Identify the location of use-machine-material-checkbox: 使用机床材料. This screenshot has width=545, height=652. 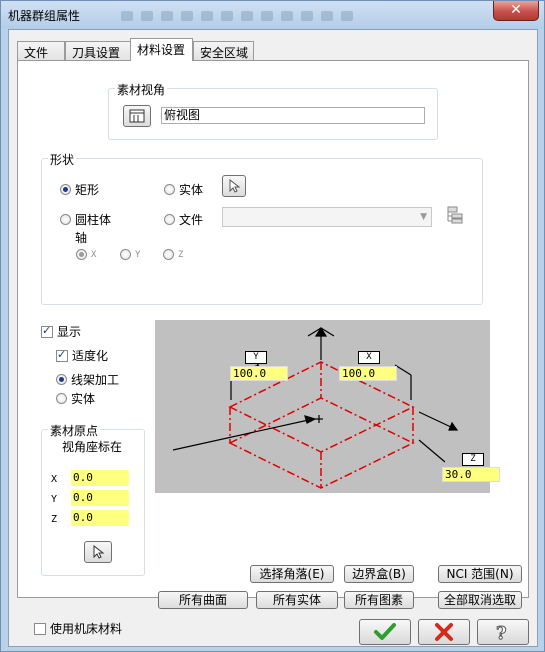
(78, 628).